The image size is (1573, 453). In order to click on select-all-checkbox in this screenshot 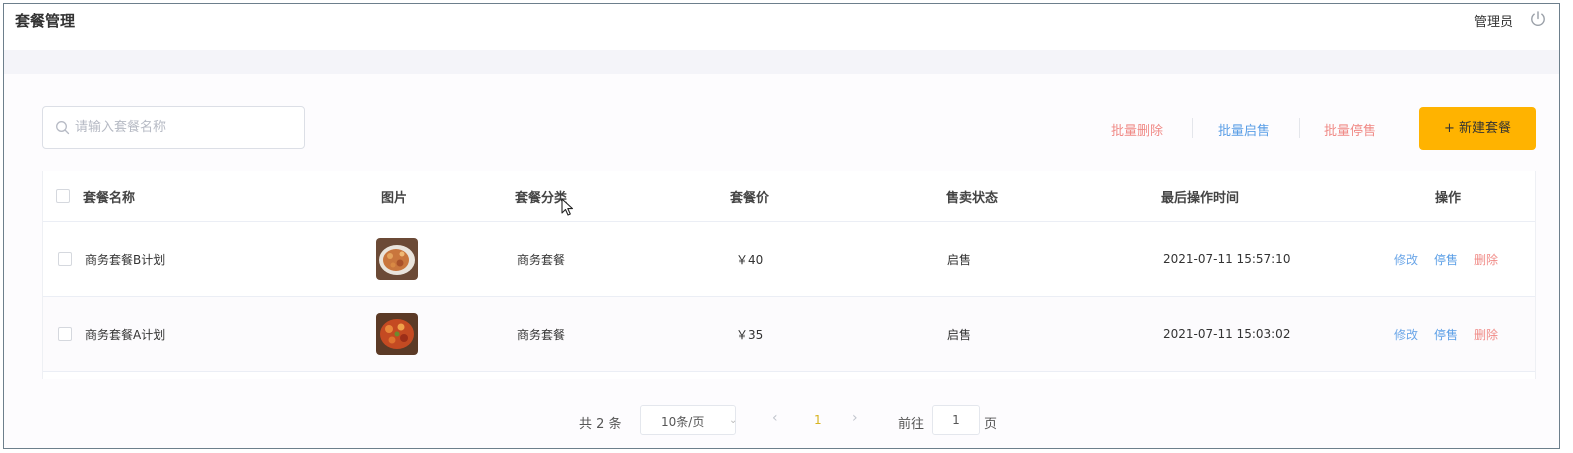, I will do `click(63, 196)`.